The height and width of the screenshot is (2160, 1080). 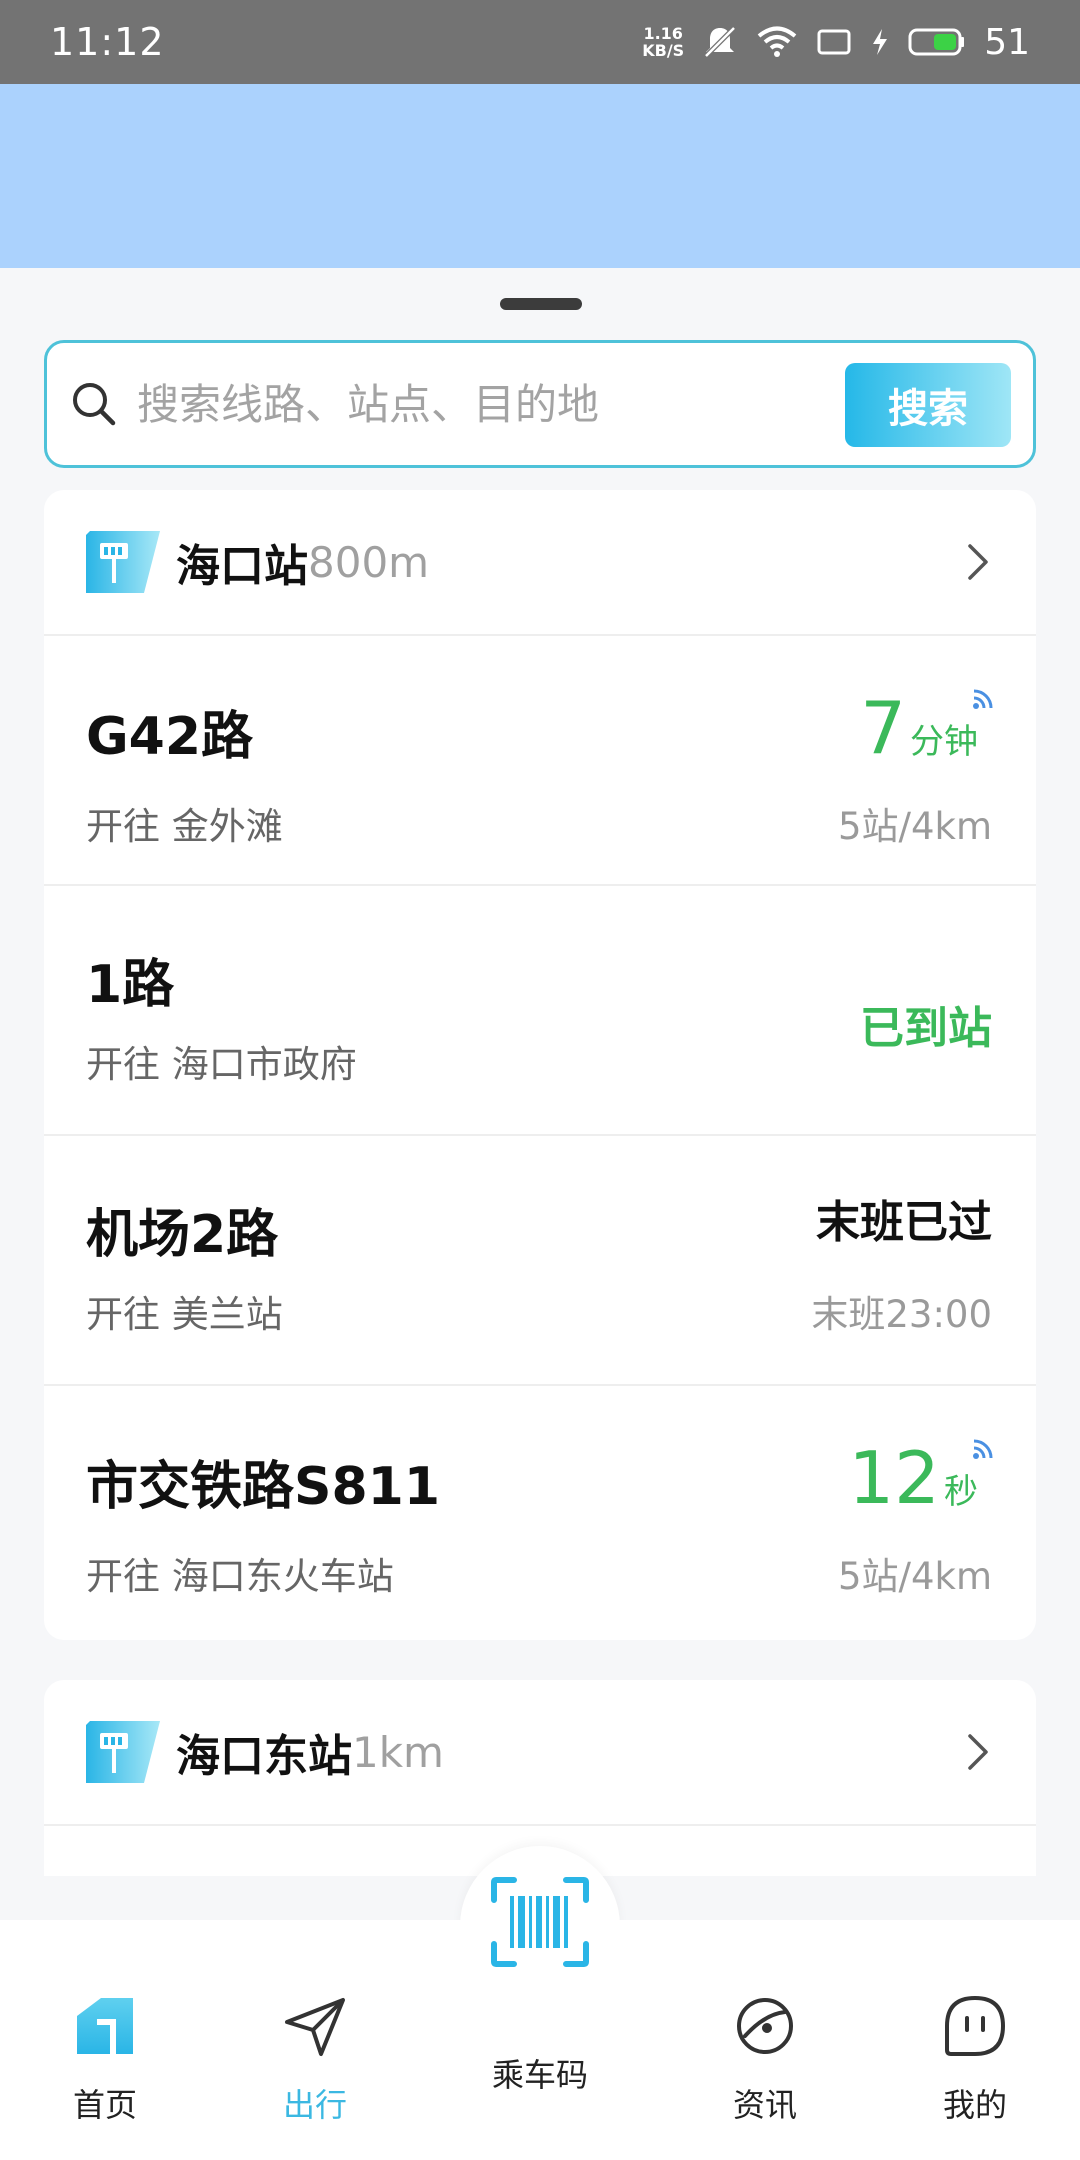 What do you see at coordinates (944, 742) in the screenshot?
I see `eta-unit: 分钟` at bounding box center [944, 742].